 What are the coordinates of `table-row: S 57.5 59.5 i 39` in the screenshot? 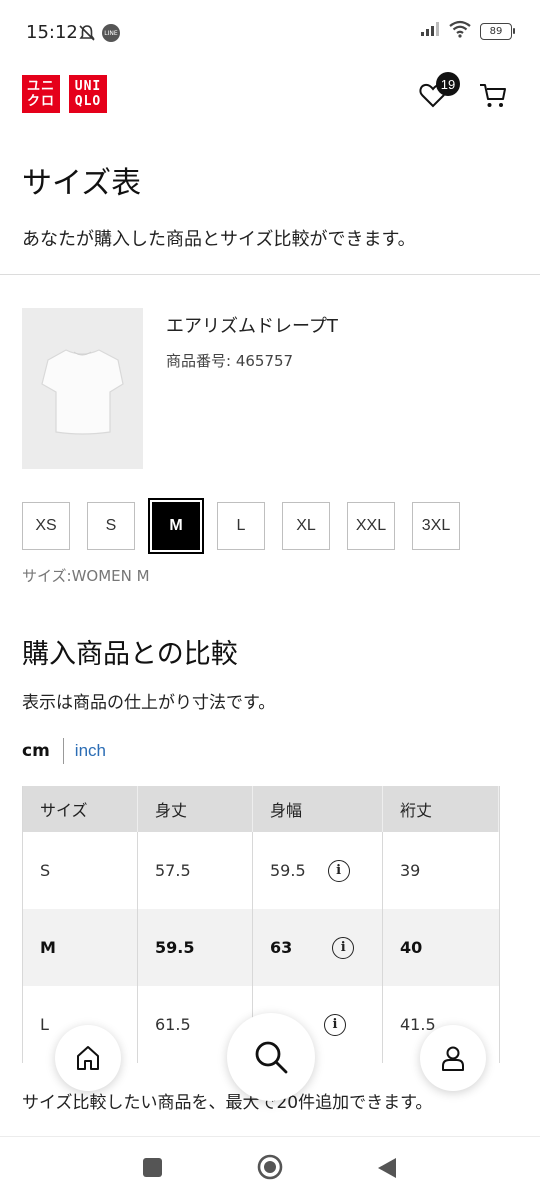 It's located at (261, 870).